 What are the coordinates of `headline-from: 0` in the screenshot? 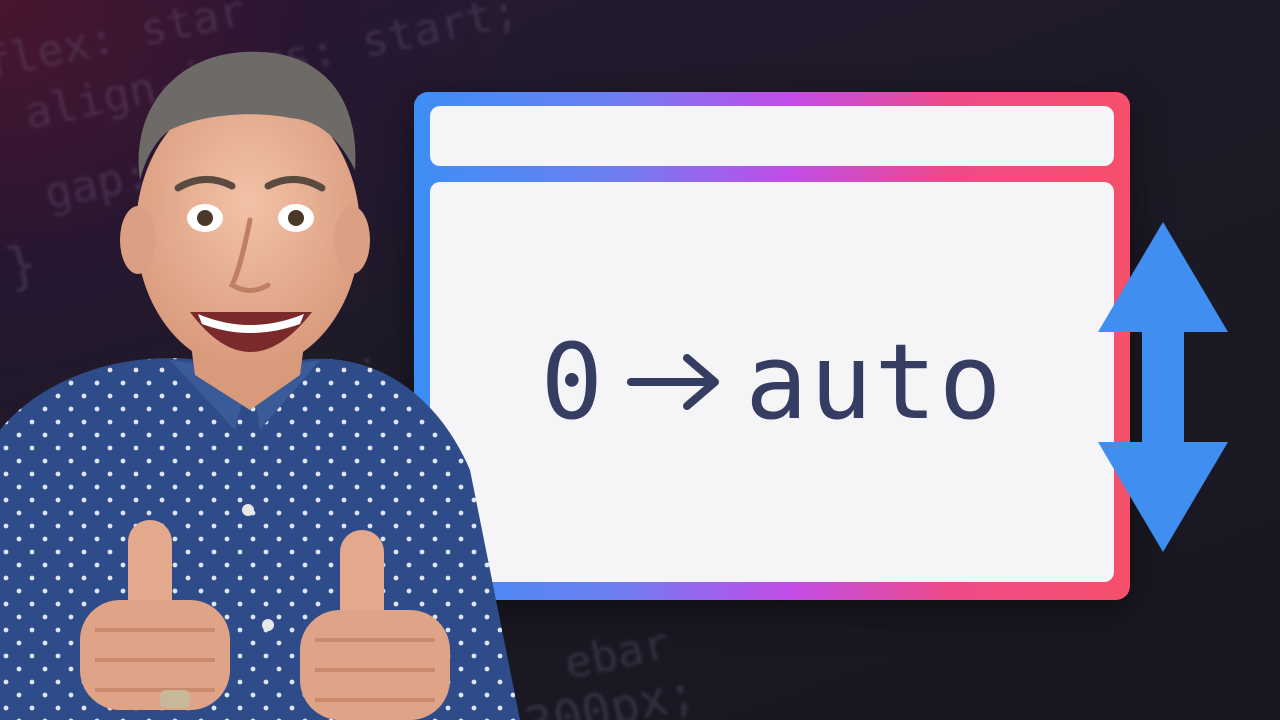 It's located at (573, 382).